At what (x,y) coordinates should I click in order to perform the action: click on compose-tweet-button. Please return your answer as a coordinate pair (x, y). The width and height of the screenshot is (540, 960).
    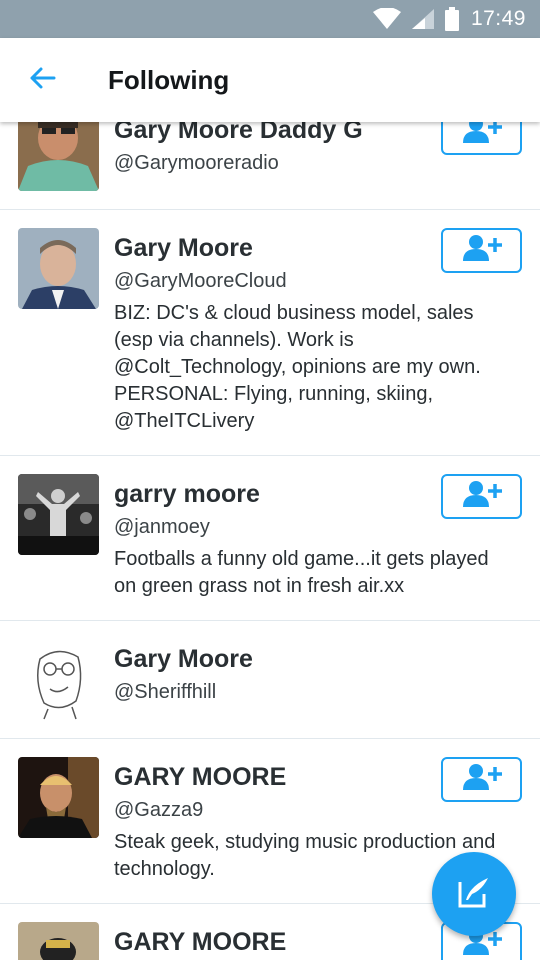
    Looking at the image, I should click on (474, 894).